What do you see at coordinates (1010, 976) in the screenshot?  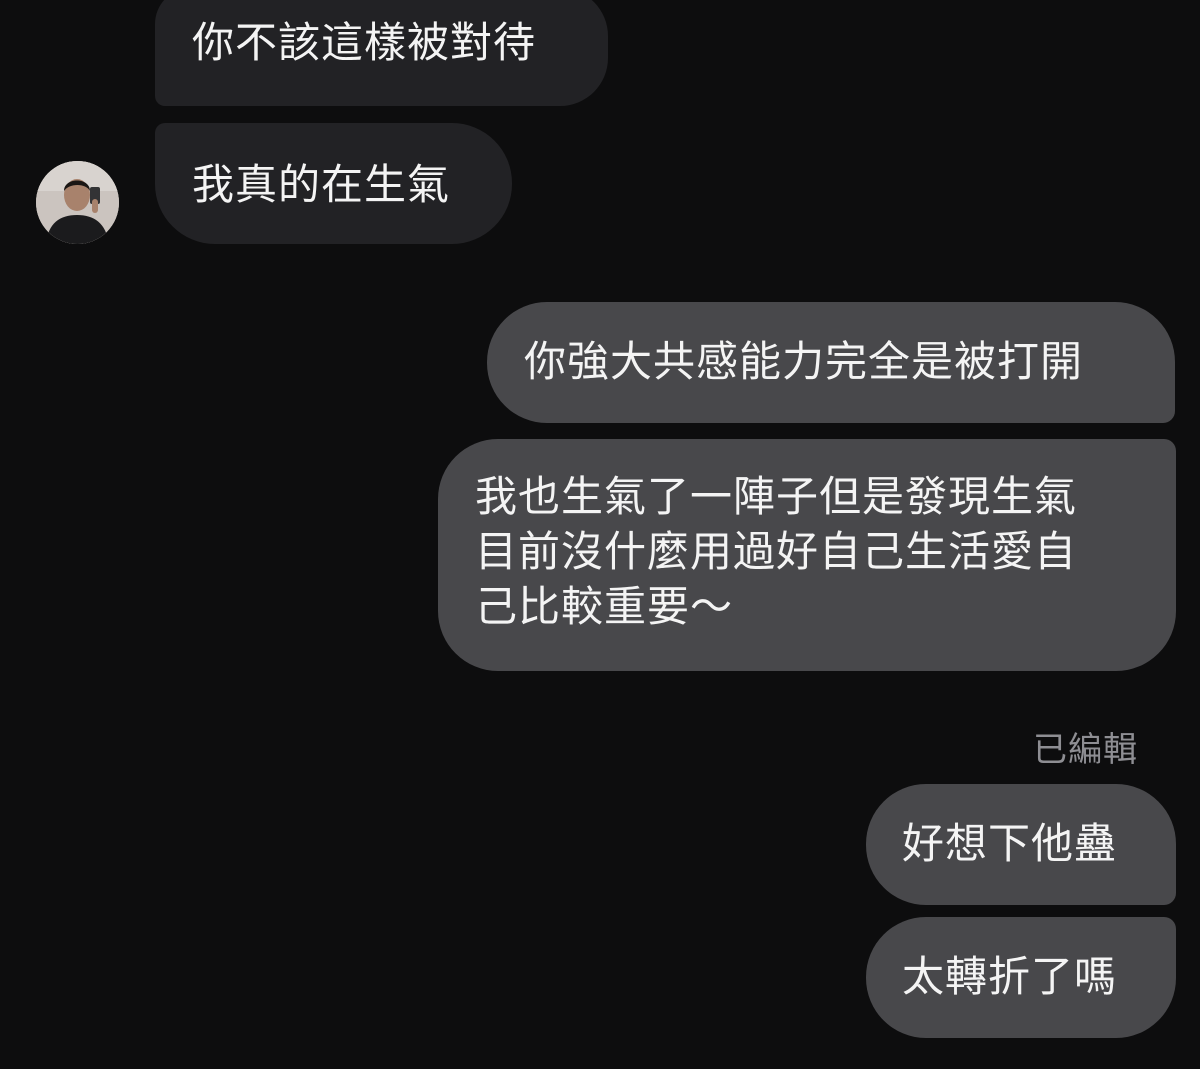 I see `message-text: 太轉折了嗎` at bounding box center [1010, 976].